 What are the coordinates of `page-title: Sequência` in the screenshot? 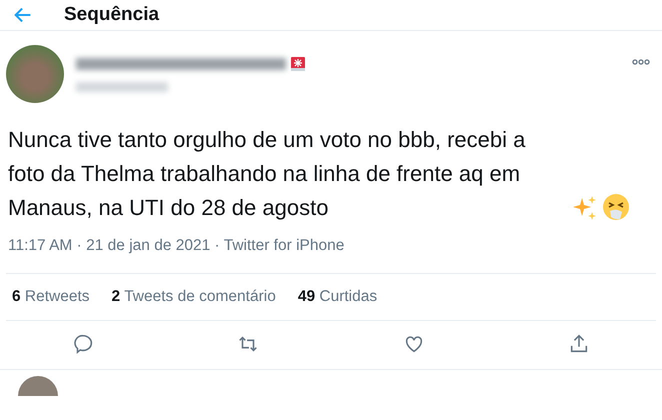 It's located at (112, 15).